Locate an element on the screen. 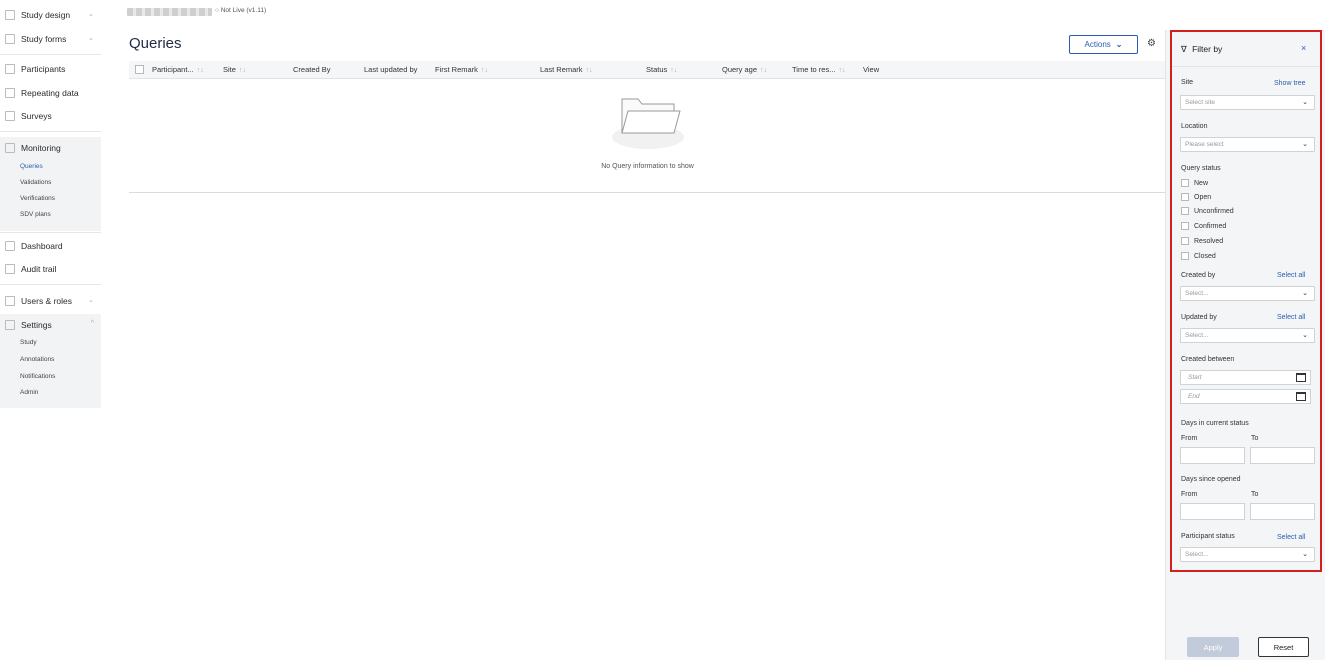 The width and height of the screenshot is (1325, 660). status-option-unconfirmed: Unconfirmed is located at coordinates (1207, 211).